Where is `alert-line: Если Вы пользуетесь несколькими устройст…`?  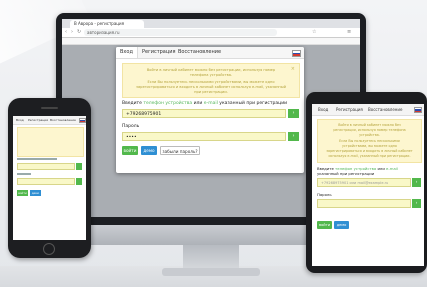 alert-line: Если Вы пользуетесь несколькими устройст… is located at coordinates (211, 82).